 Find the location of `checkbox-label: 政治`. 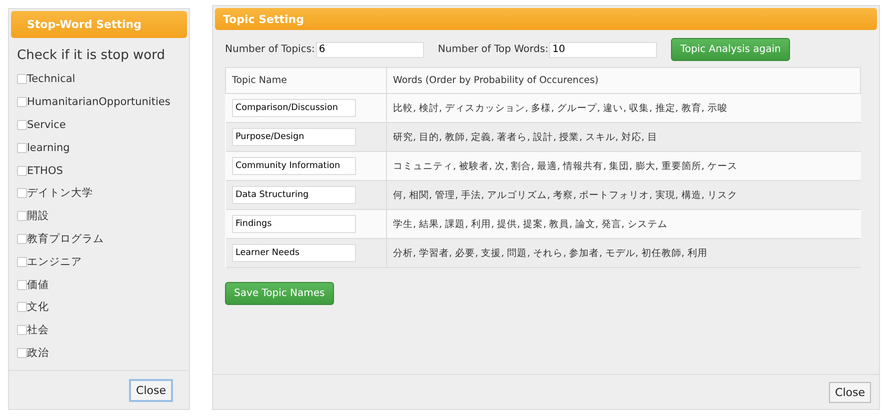

checkbox-label: 政治 is located at coordinates (38, 353).